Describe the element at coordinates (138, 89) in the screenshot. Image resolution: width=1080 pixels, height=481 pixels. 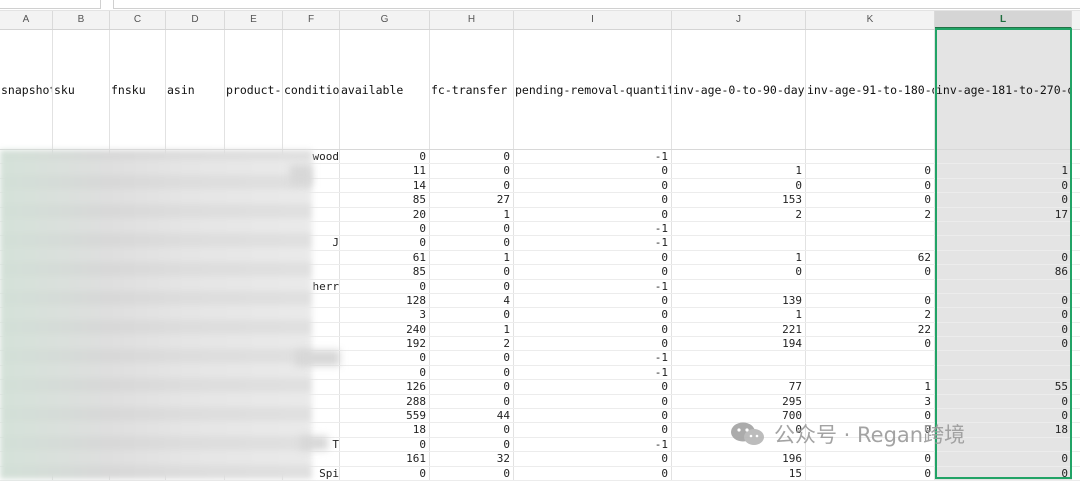
I see `header-cell-c: fnsku` at that location.